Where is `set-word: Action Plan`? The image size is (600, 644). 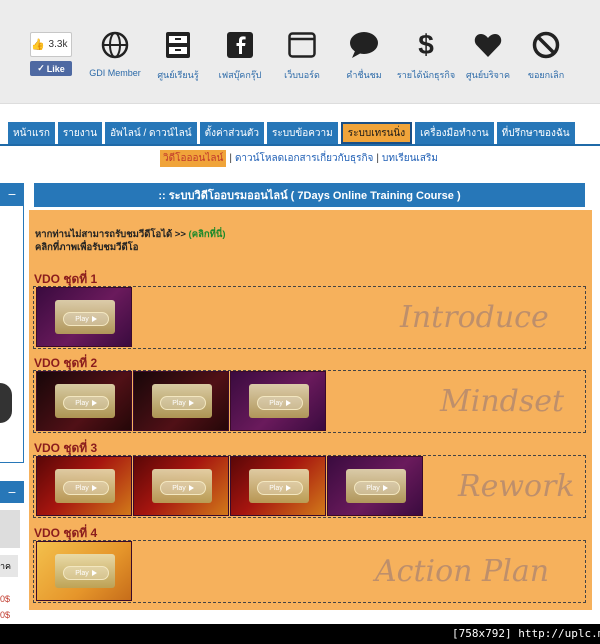 set-word: Action Plan is located at coordinates (462, 571).